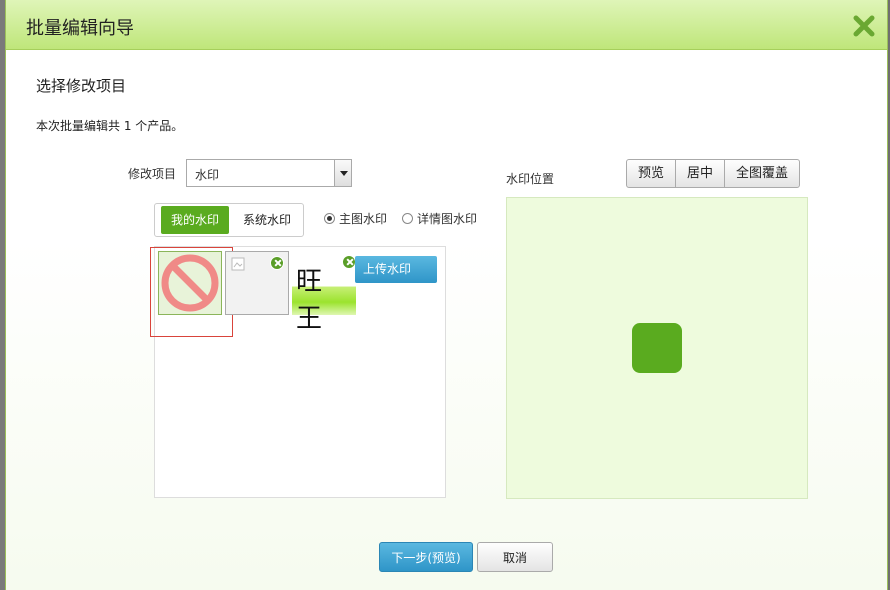 This screenshot has width=890, height=590. What do you see at coordinates (396, 269) in the screenshot?
I see `upload-watermark-button: 上传水印` at bounding box center [396, 269].